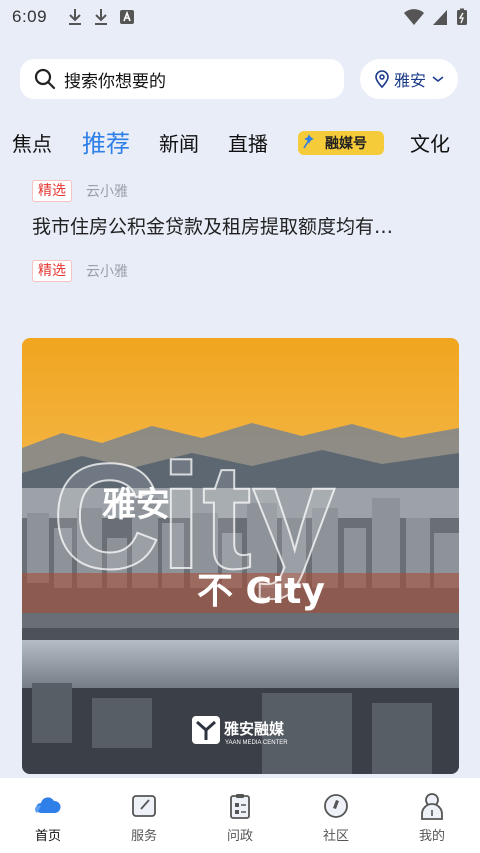 This screenshot has width=480, height=853. What do you see at coordinates (239, 836) in the screenshot?
I see `nav-inquiry-label: 问政` at bounding box center [239, 836].